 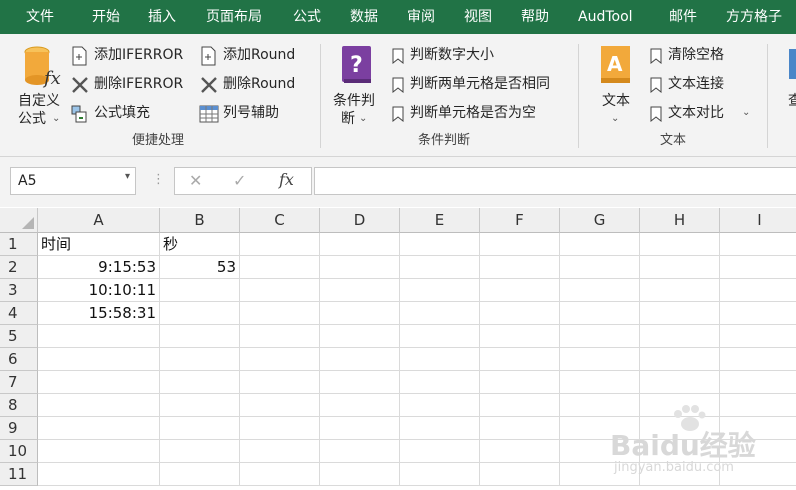 I want to click on cell-g3, so click(x=600, y=290).